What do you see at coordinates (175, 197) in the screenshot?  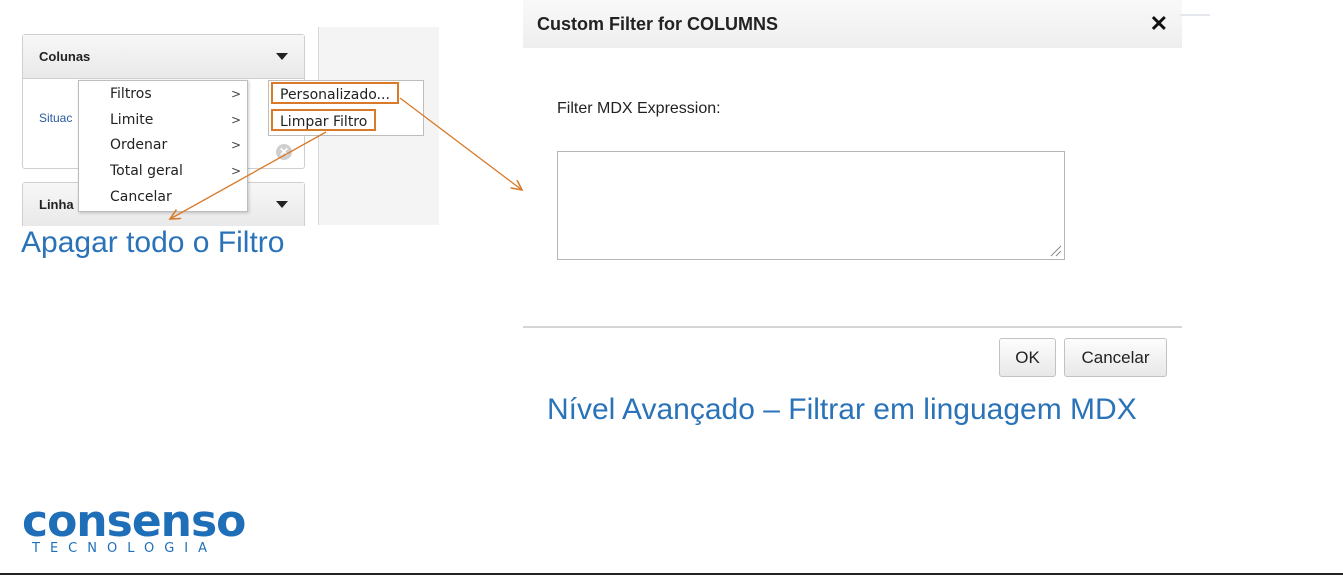 I see `menu-item-cancelar: Cancelar` at bounding box center [175, 197].